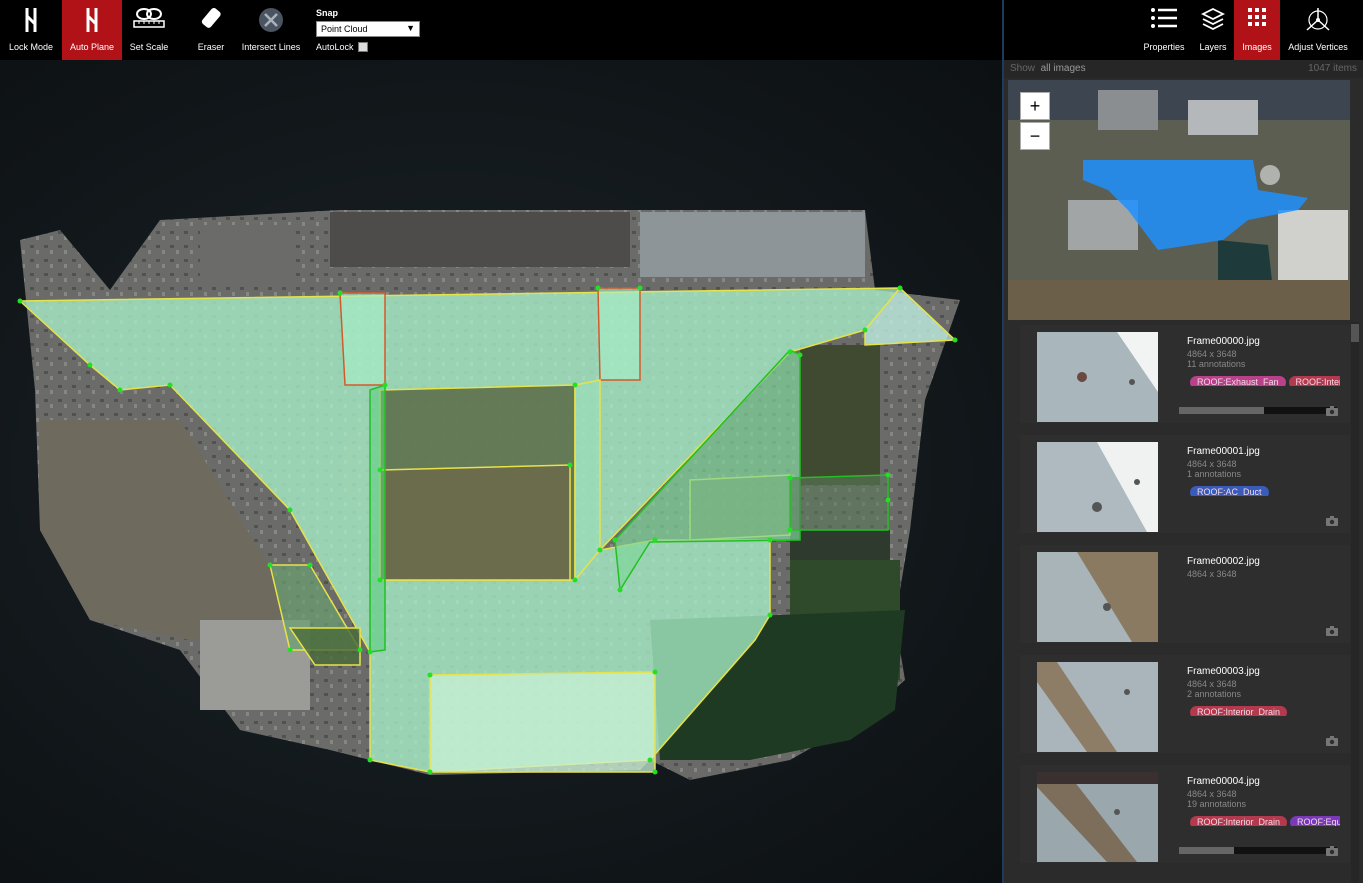 This screenshot has width=1363, height=883. Describe the element at coordinates (1257, 18) in the screenshot. I see `grid-icon` at that location.